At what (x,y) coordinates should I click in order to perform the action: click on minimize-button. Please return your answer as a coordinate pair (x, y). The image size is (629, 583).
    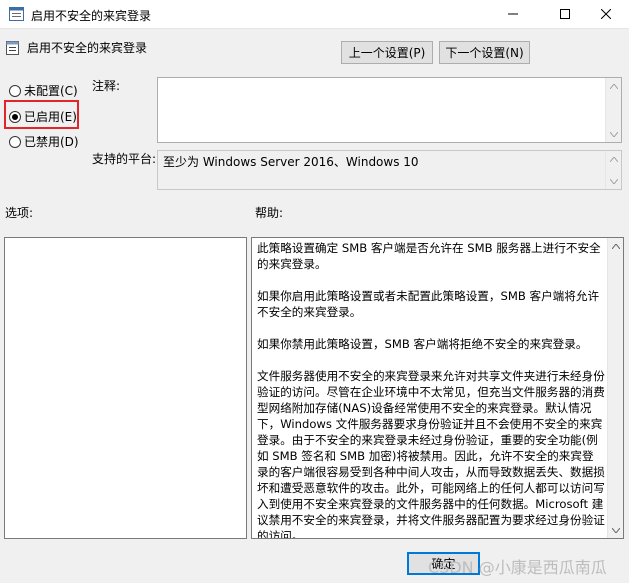
    Looking at the image, I should click on (513, 14).